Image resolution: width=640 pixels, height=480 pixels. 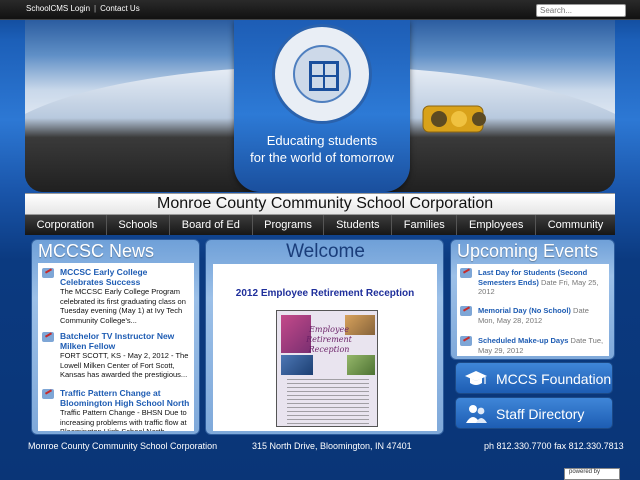 I want to click on nav-families: Families, so click(x=425, y=225).